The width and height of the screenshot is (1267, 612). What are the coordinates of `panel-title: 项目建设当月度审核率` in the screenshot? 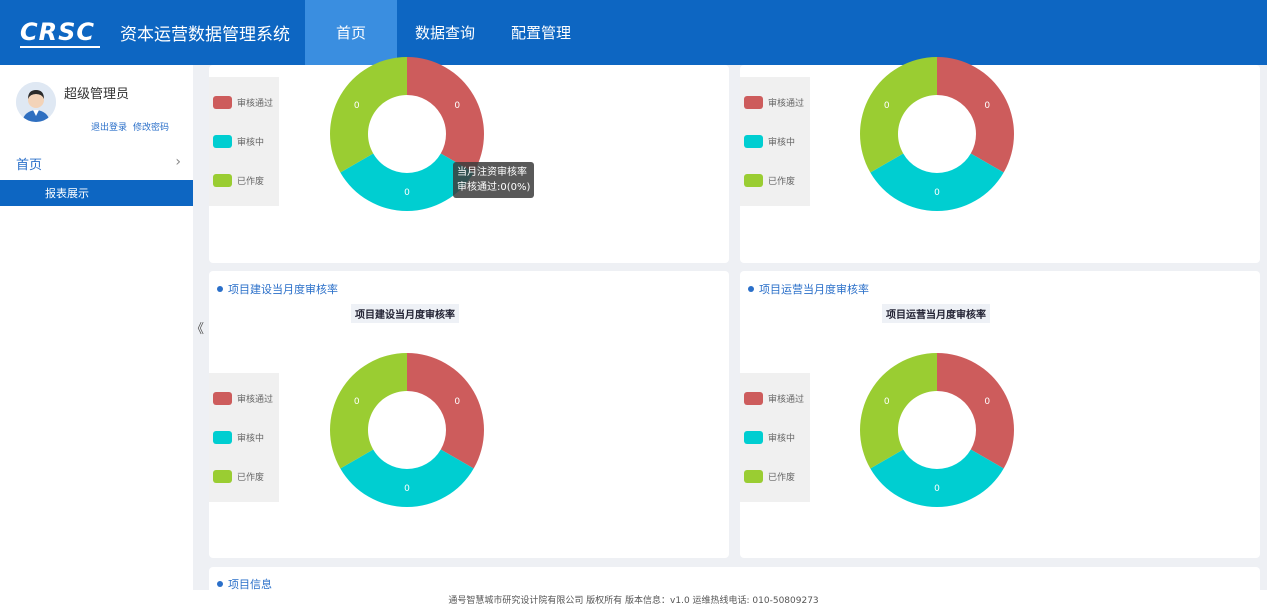 It's located at (277, 289).